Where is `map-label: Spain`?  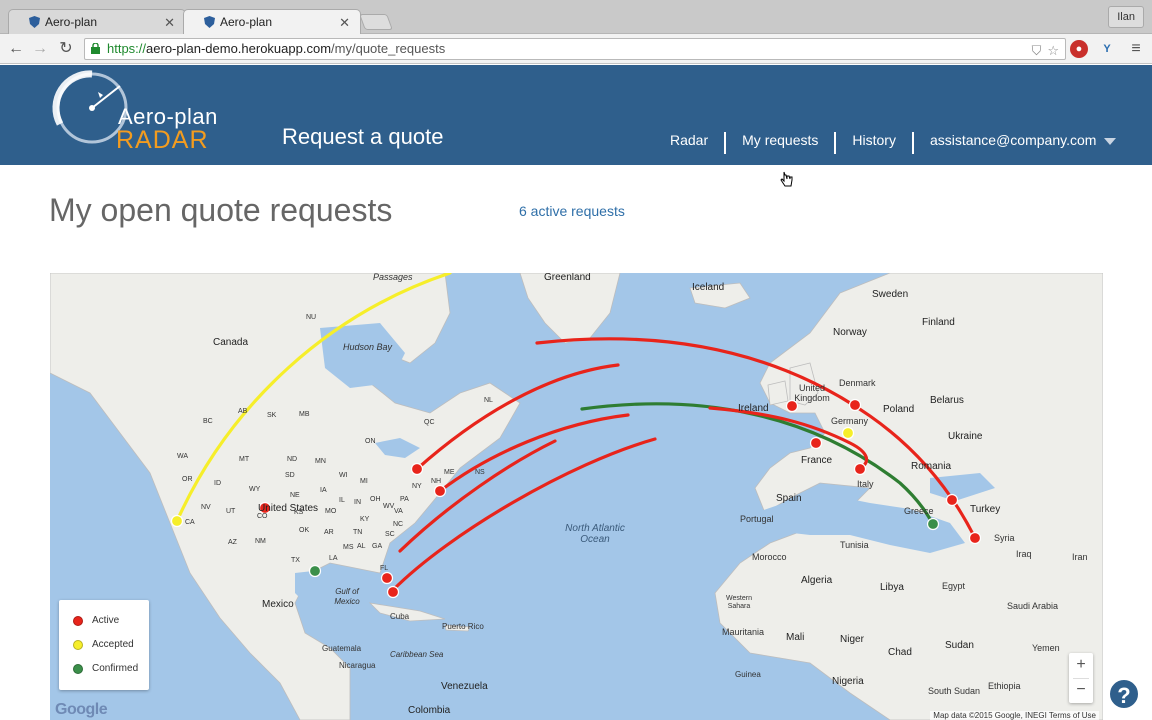
map-label: Spain is located at coordinates (789, 498).